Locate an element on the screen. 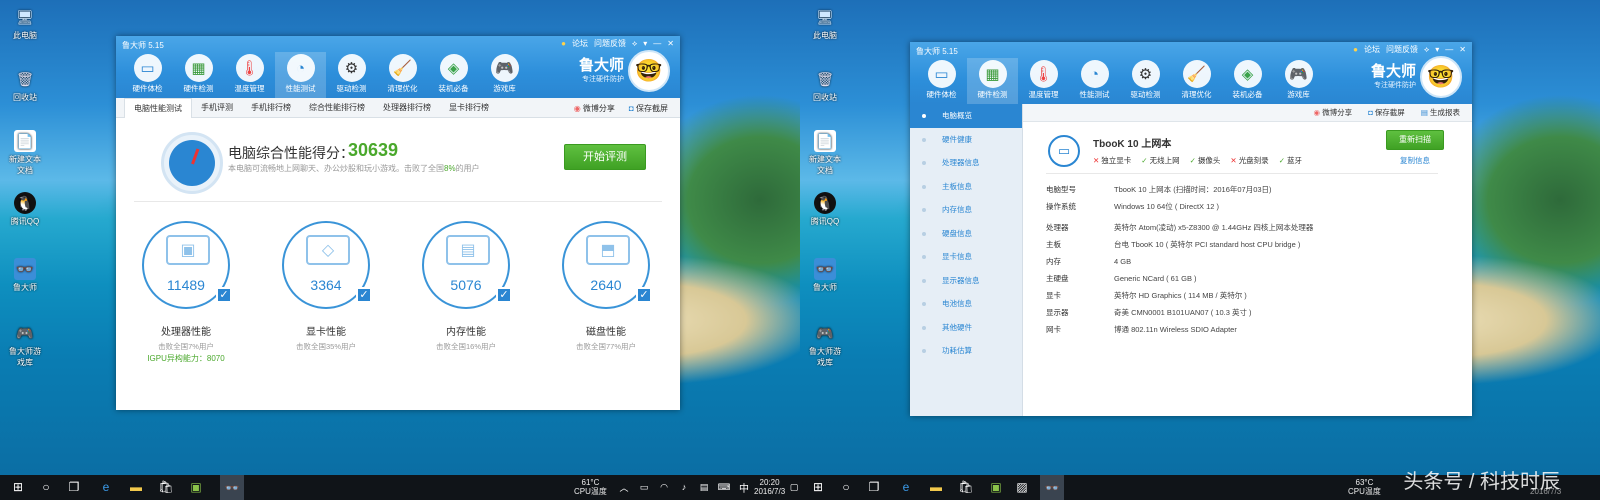  wifi-icon: ◠ is located at coordinates (664, 487).